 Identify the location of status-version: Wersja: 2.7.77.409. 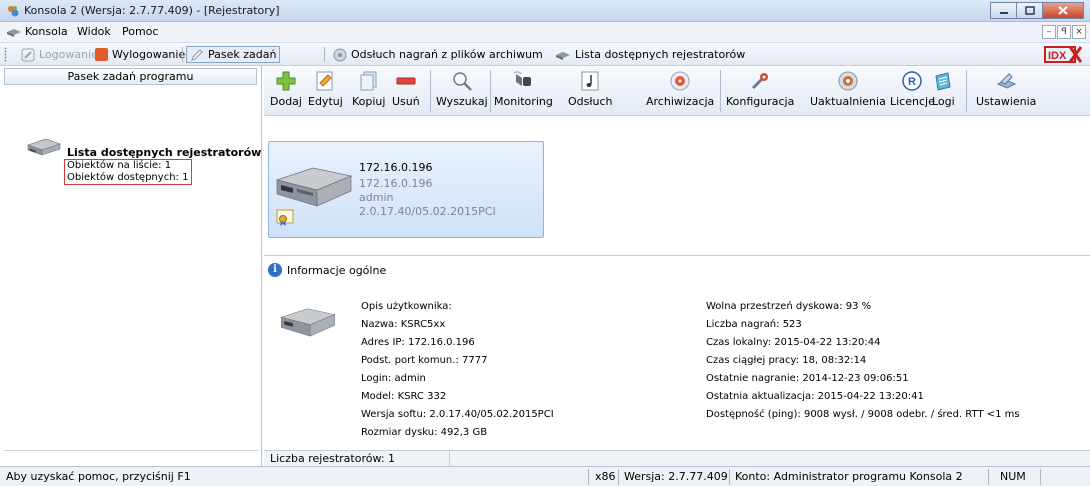
(676, 476).